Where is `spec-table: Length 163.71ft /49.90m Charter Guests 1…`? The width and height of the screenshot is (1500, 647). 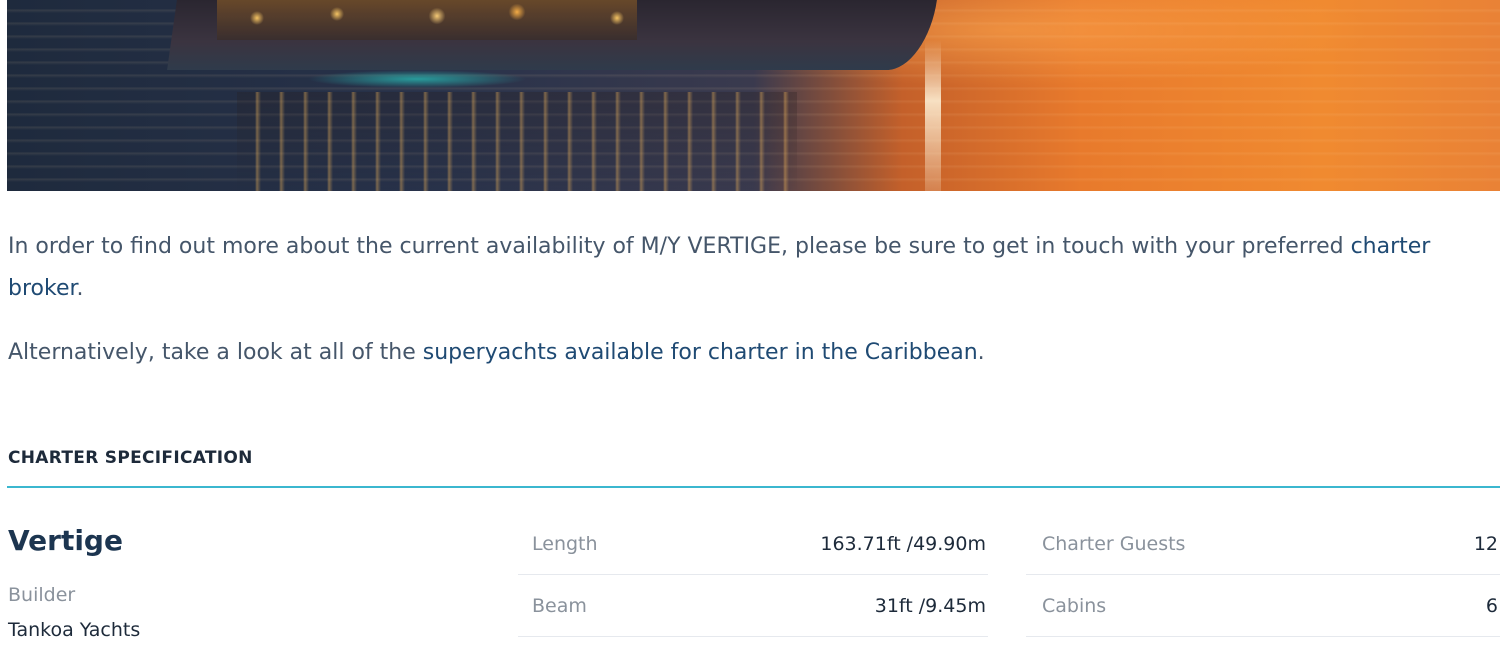 spec-table: Length 163.71ft /49.90m Charter Guests 1… is located at coordinates (1009, 576).